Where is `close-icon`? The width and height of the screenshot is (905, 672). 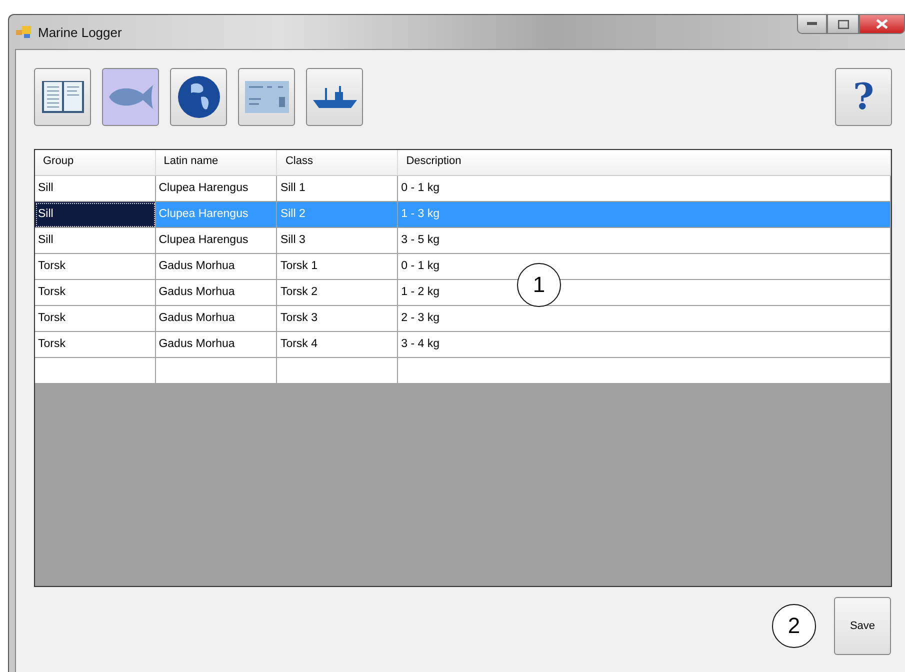 close-icon is located at coordinates (882, 24).